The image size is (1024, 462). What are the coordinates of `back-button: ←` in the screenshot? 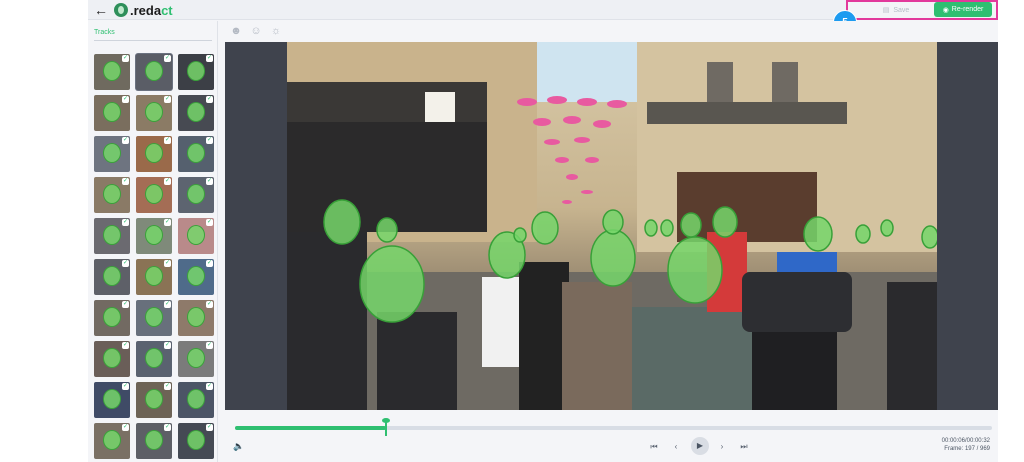 It's located at (102, 10).